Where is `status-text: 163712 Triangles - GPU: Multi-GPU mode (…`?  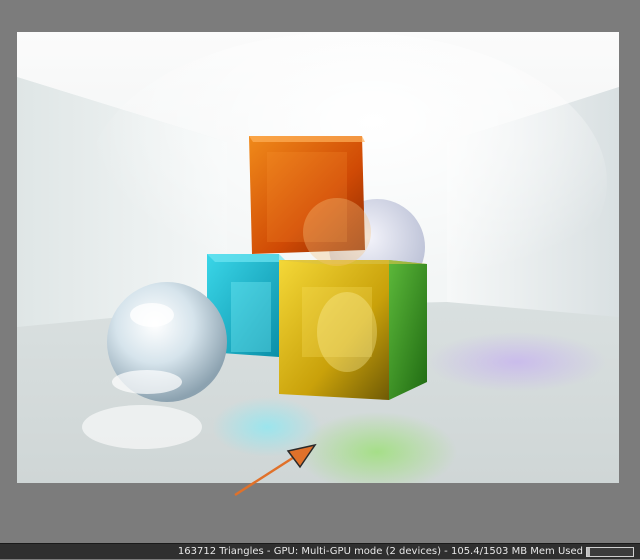 status-text: 163712 Triangles - GPU: Multi-GPU mode (… is located at coordinates (380, 551).